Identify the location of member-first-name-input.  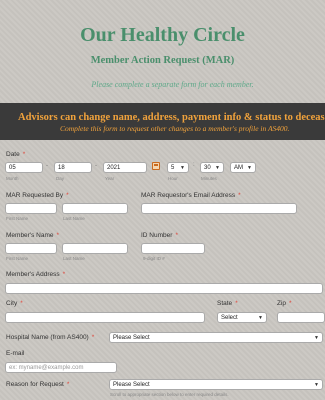
(31, 248).